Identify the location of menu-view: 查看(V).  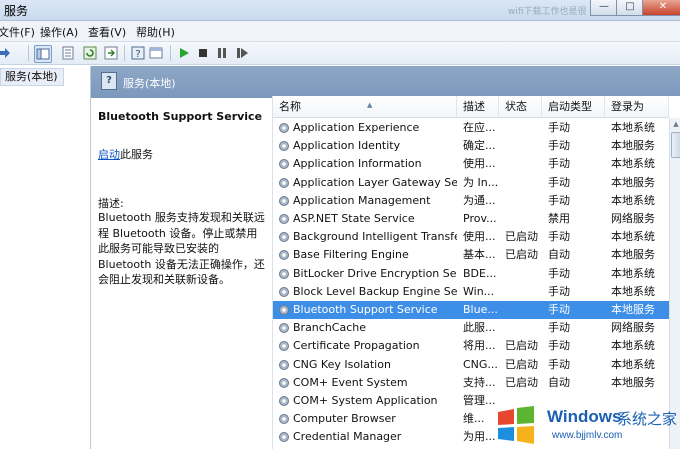
(107, 32).